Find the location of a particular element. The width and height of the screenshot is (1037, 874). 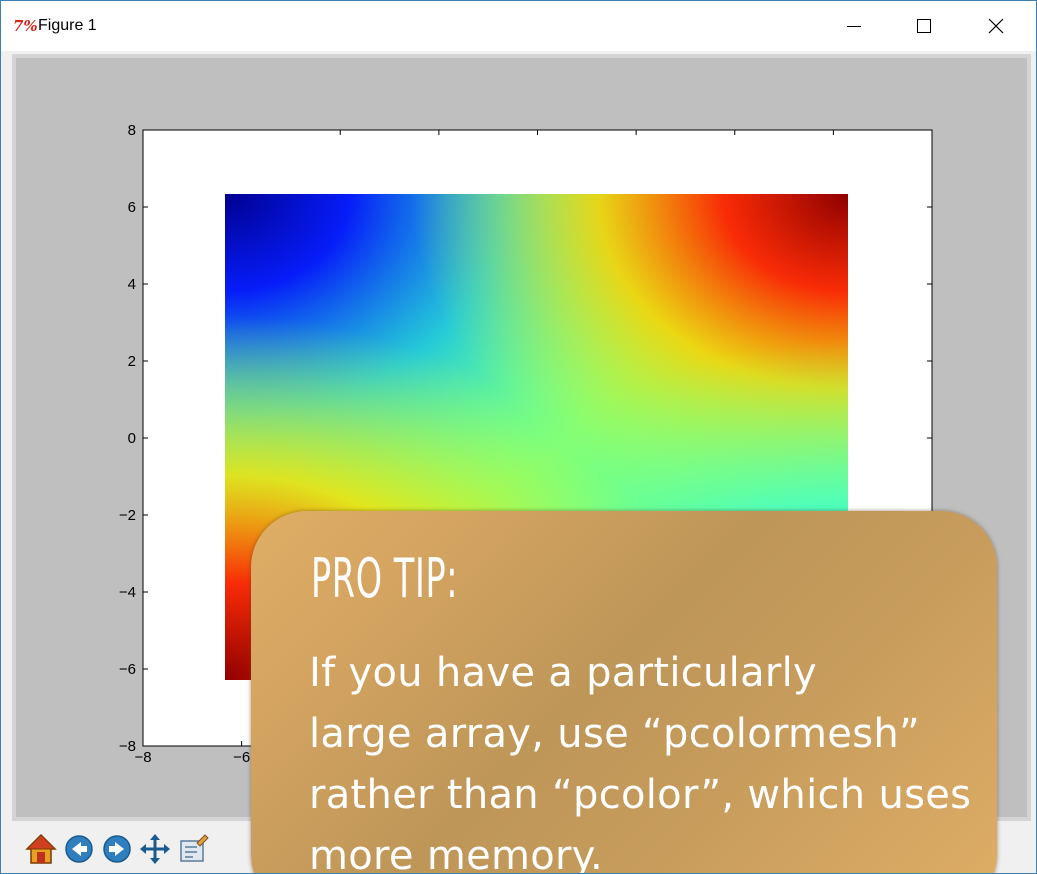

y-tick-label: 8 is located at coordinates (132, 130).